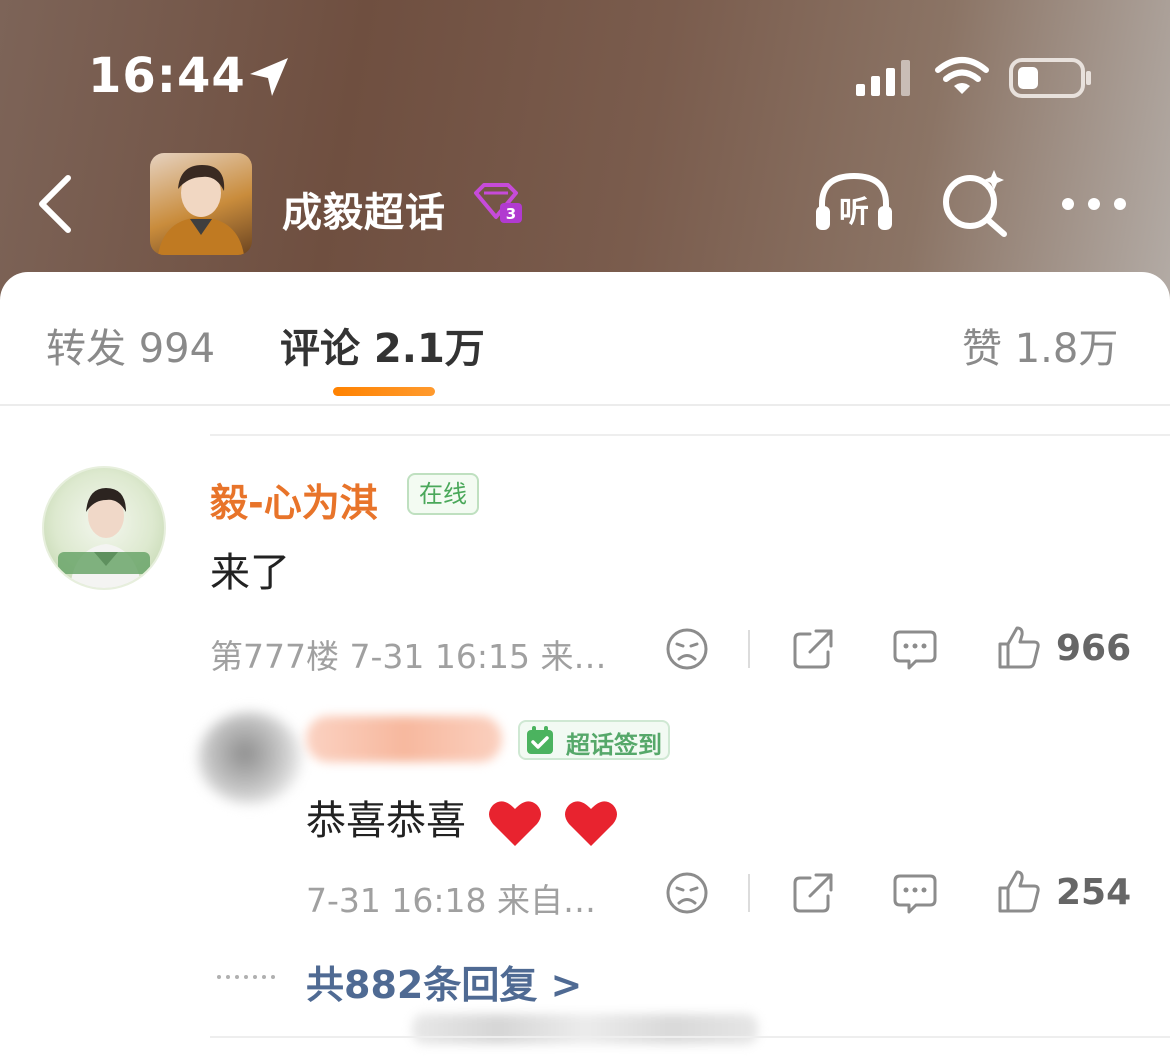 This screenshot has width=1170, height=1056. What do you see at coordinates (1094, 204) in the screenshot?
I see `more-options-icon` at bounding box center [1094, 204].